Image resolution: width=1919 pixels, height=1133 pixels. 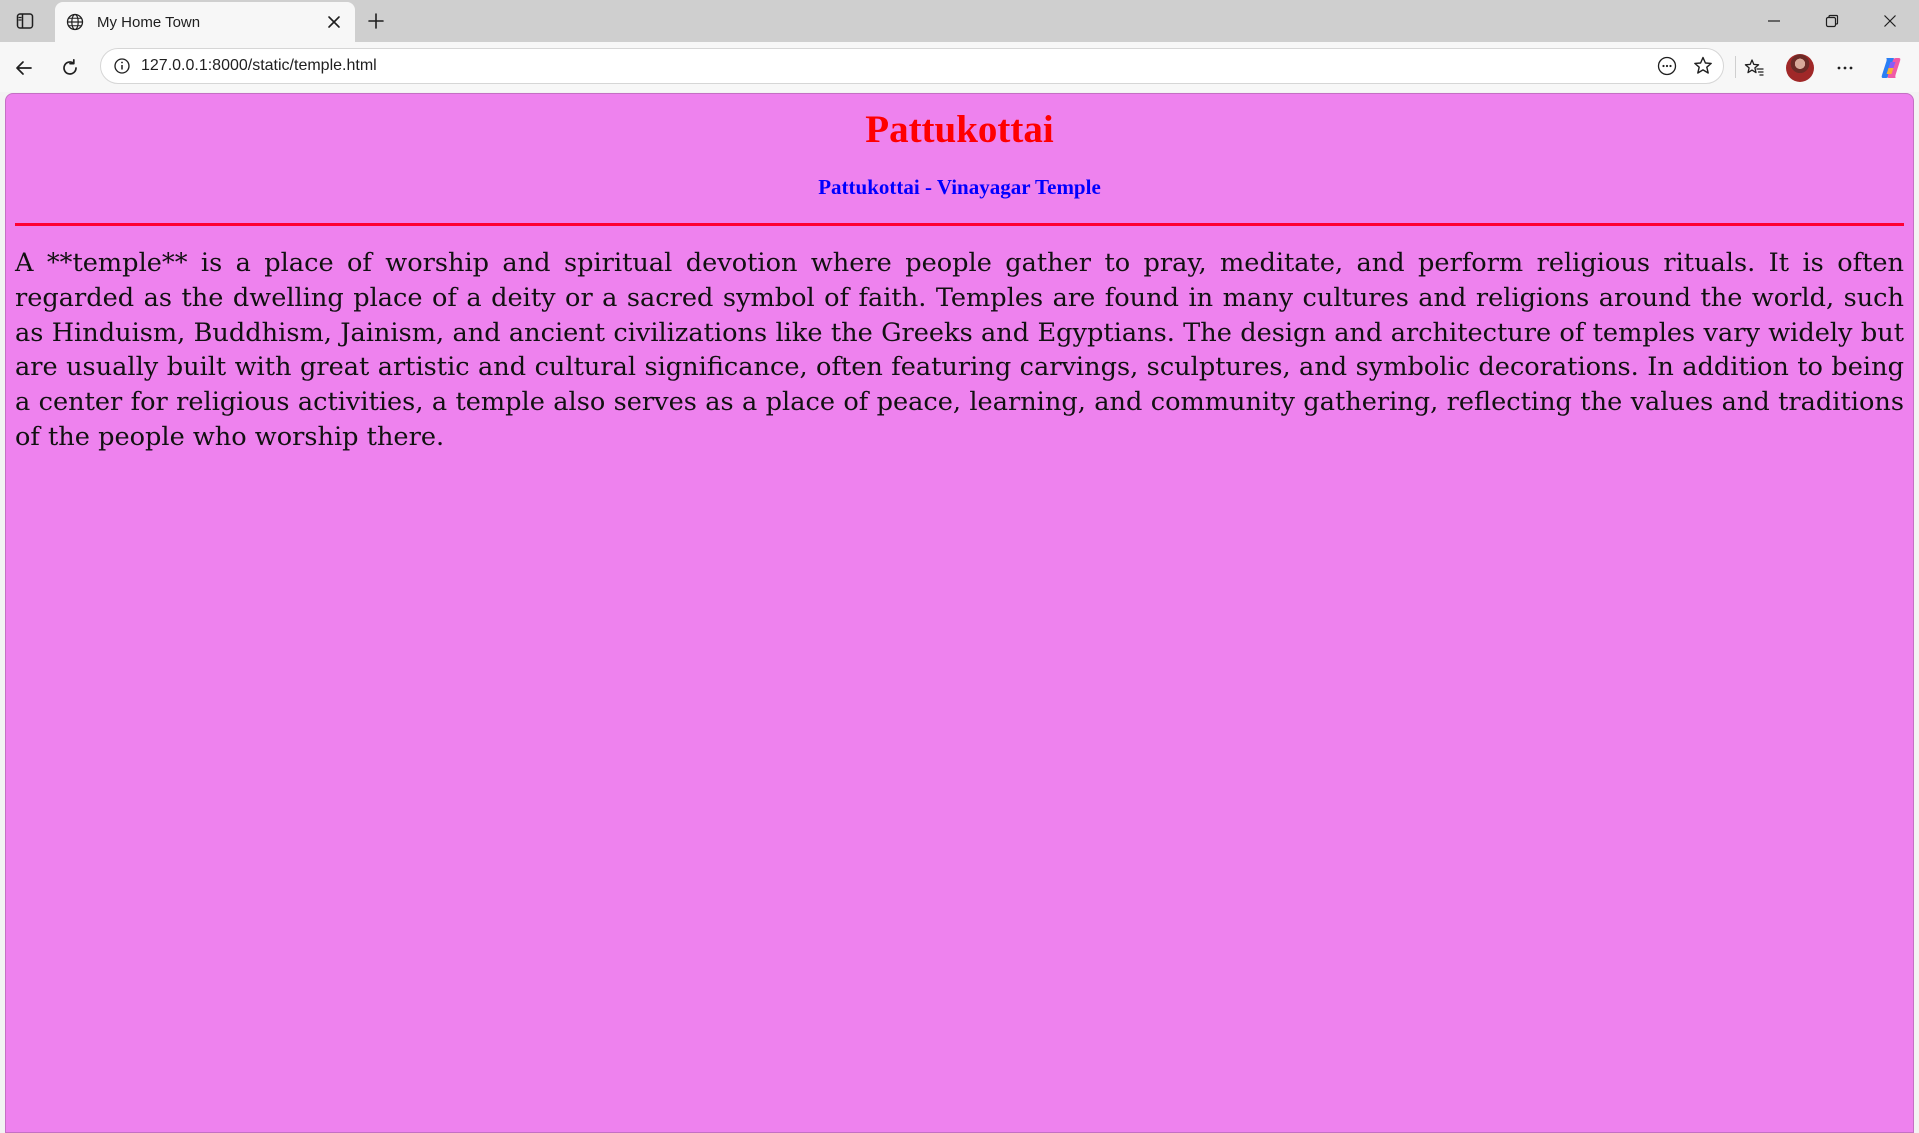 What do you see at coordinates (1703, 66) in the screenshot?
I see `favorite-star-icon` at bounding box center [1703, 66].